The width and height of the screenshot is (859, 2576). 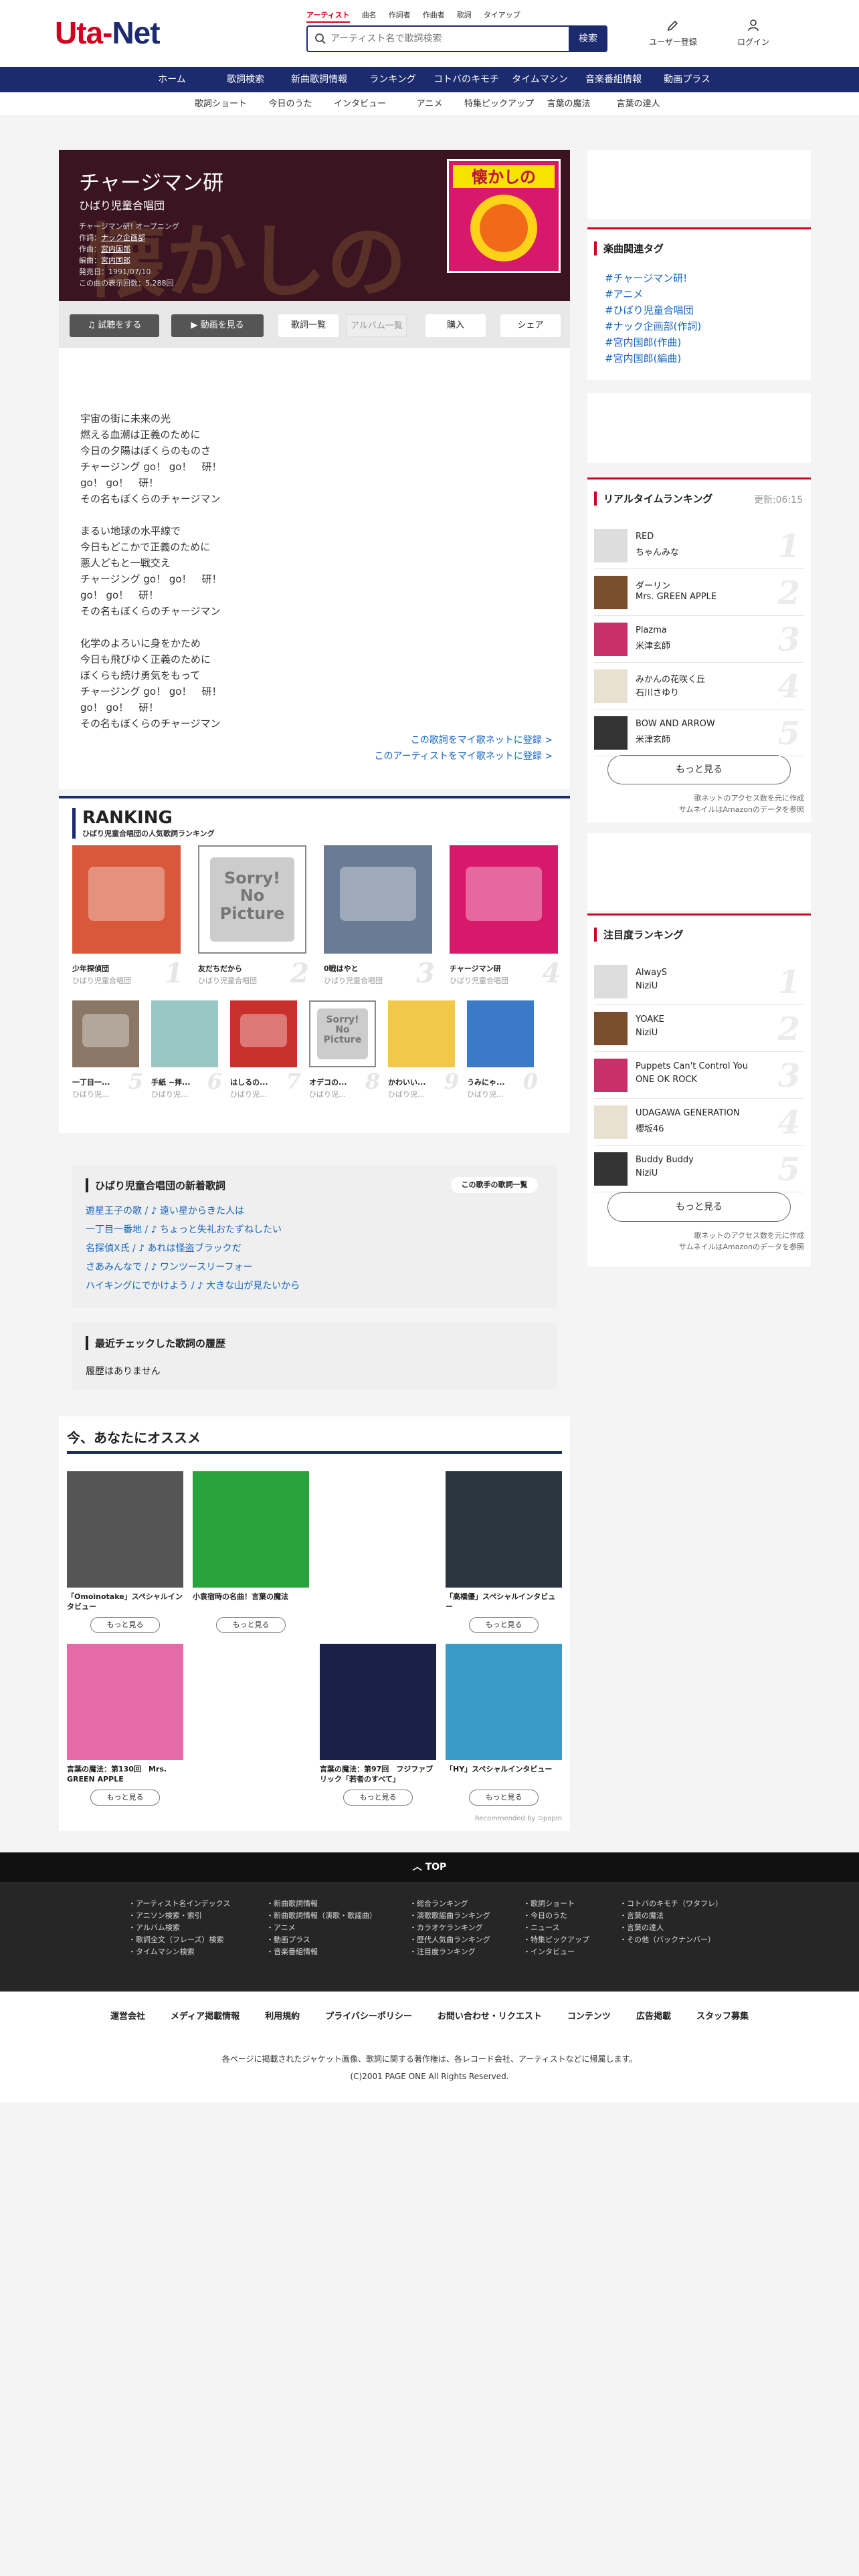 I want to click on nav-lyrics-search: 歌詞検索, so click(x=245, y=80).